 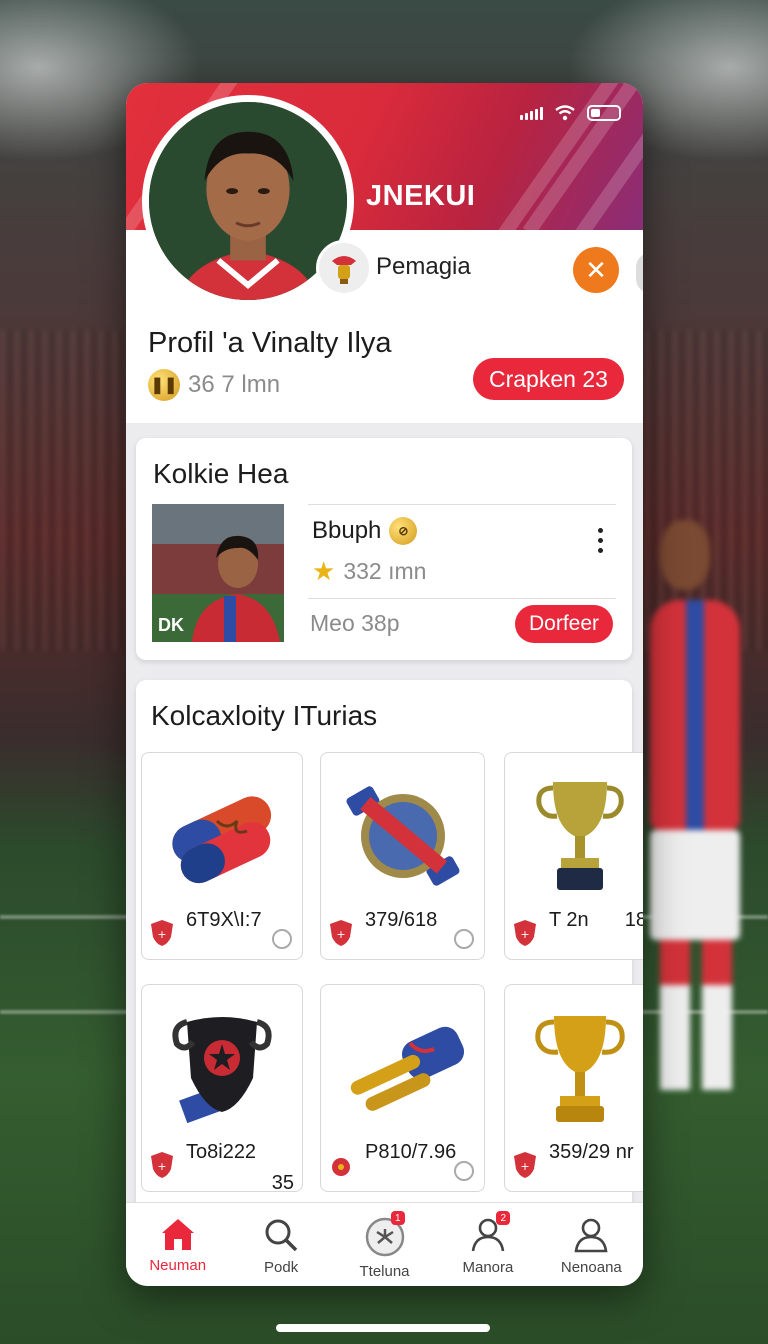 What do you see at coordinates (383, 1328) in the screenshot?
I see `home-indicator` at bounding box center [383, 1328].